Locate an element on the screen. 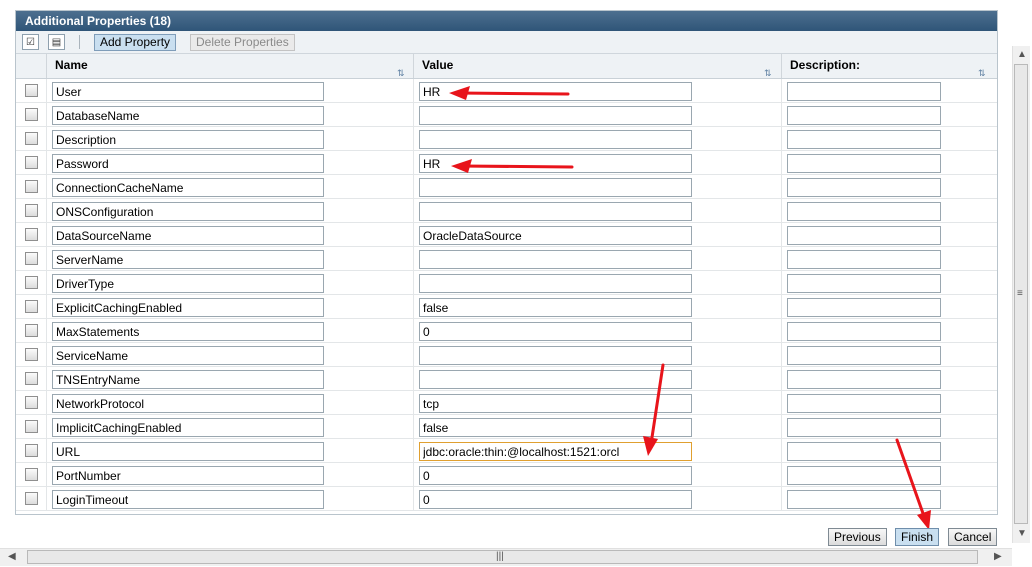 This screenshot has height=567, width=1032. horizontal-scrollbar: ◀ ||| ▶ is located at coordinates (506, 557).